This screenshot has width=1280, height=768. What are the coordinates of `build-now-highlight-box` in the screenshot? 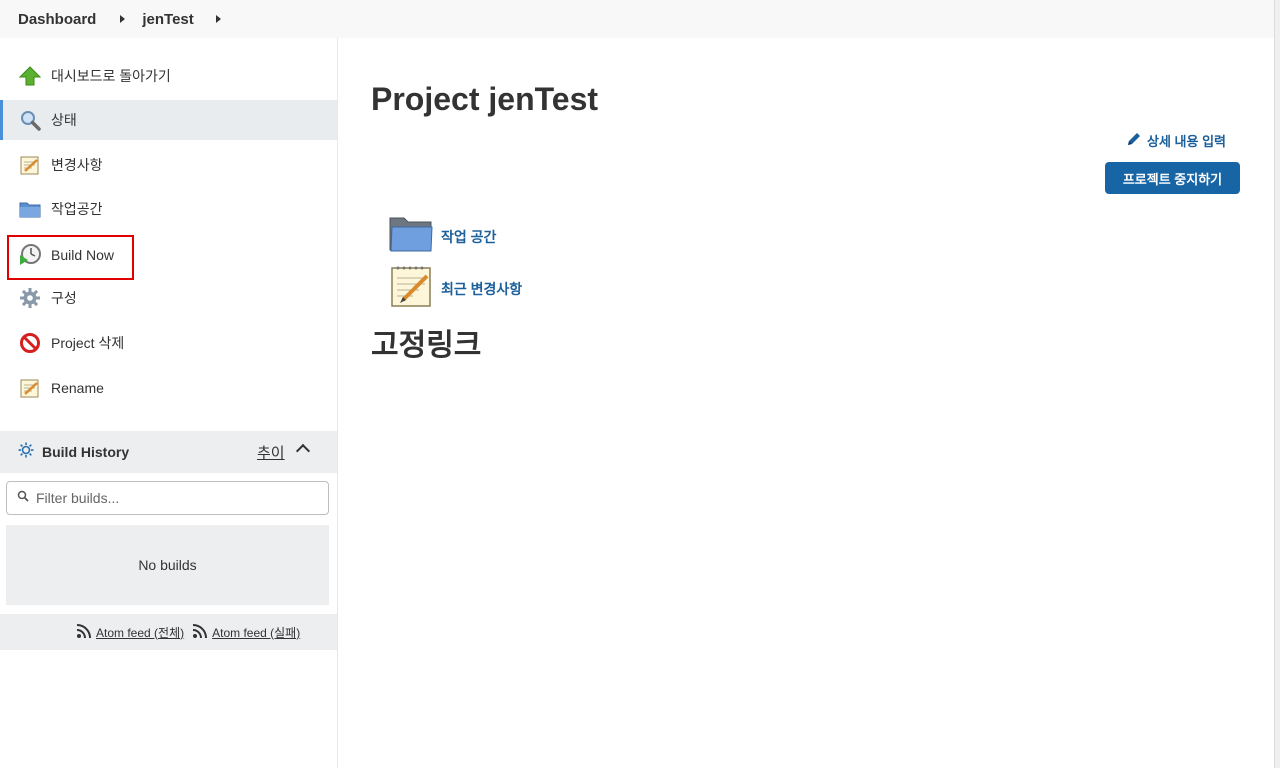 It's located at (70, 257).